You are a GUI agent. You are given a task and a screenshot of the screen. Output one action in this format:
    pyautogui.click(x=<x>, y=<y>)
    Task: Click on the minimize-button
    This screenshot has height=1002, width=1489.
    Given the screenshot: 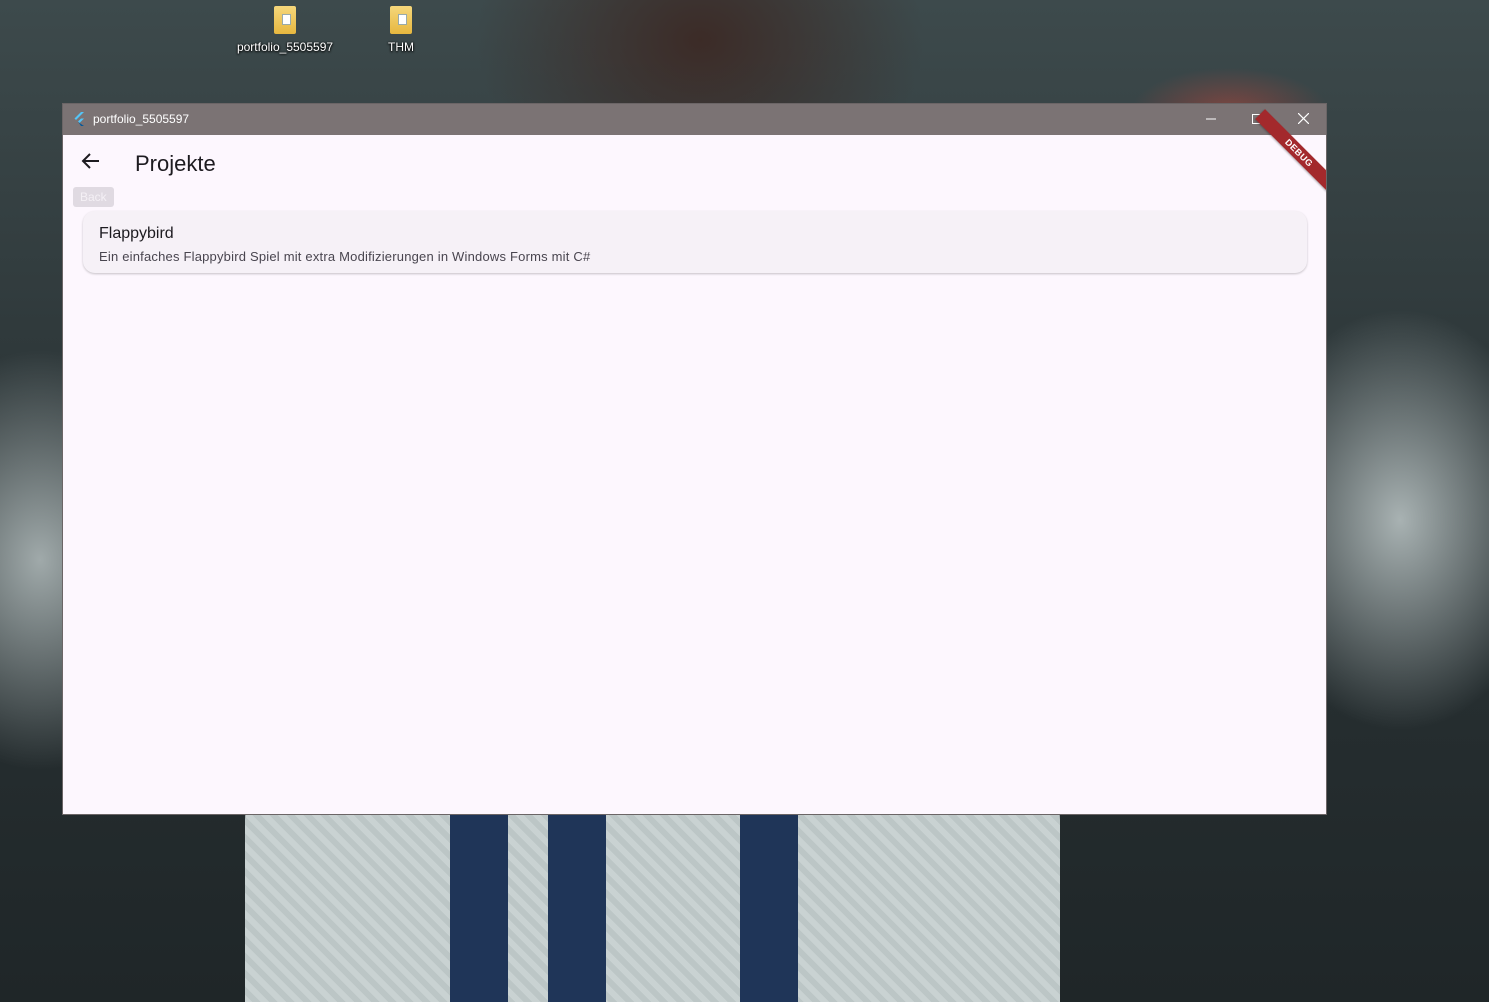 What is the action you would take?
    pyautogui.click(x=1211, y=119)
    